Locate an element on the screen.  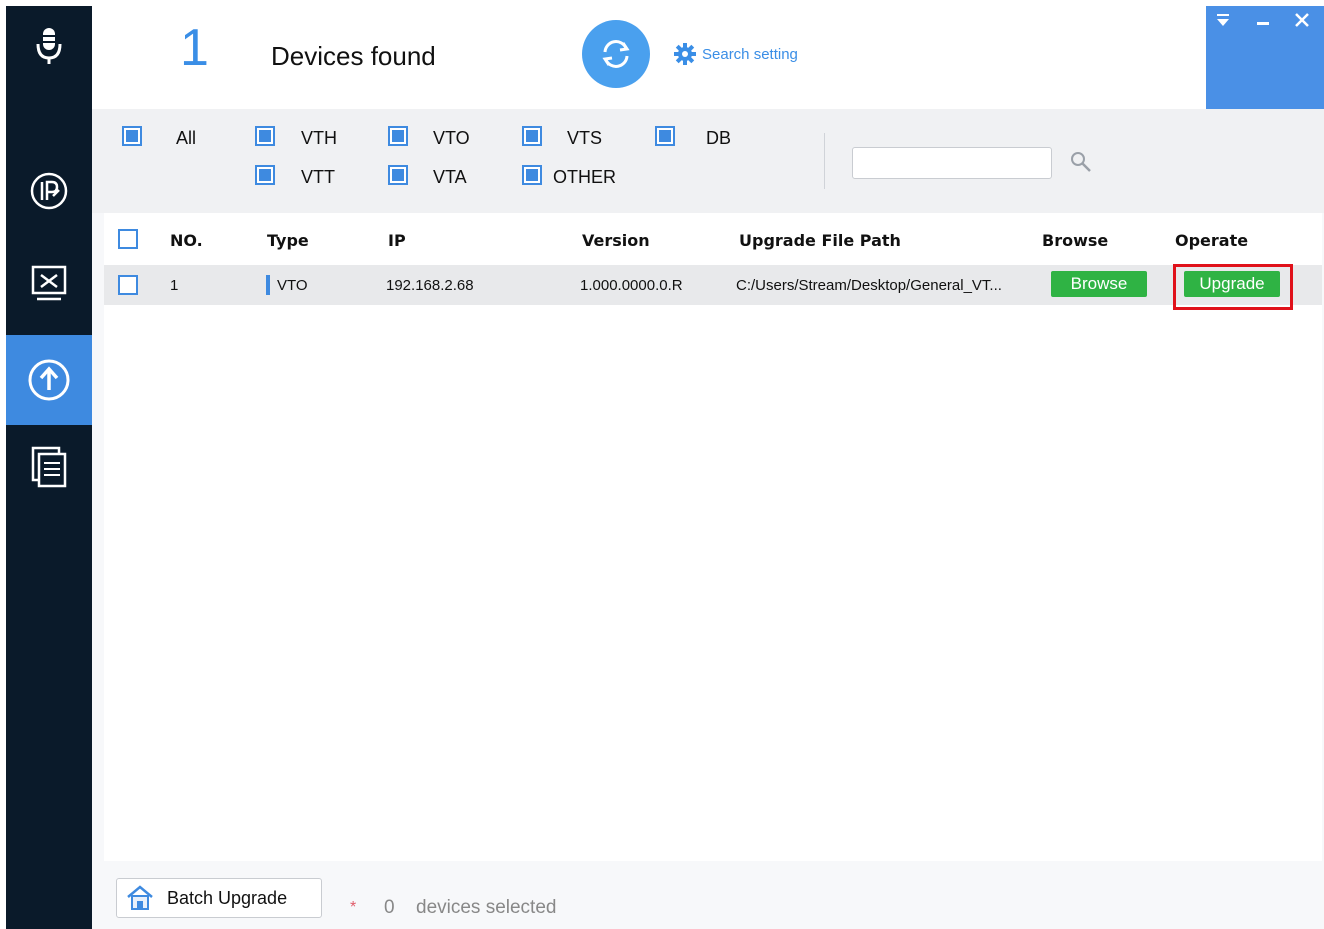
header: 1 Devices found Search setting is located at coordinates (708, 57).